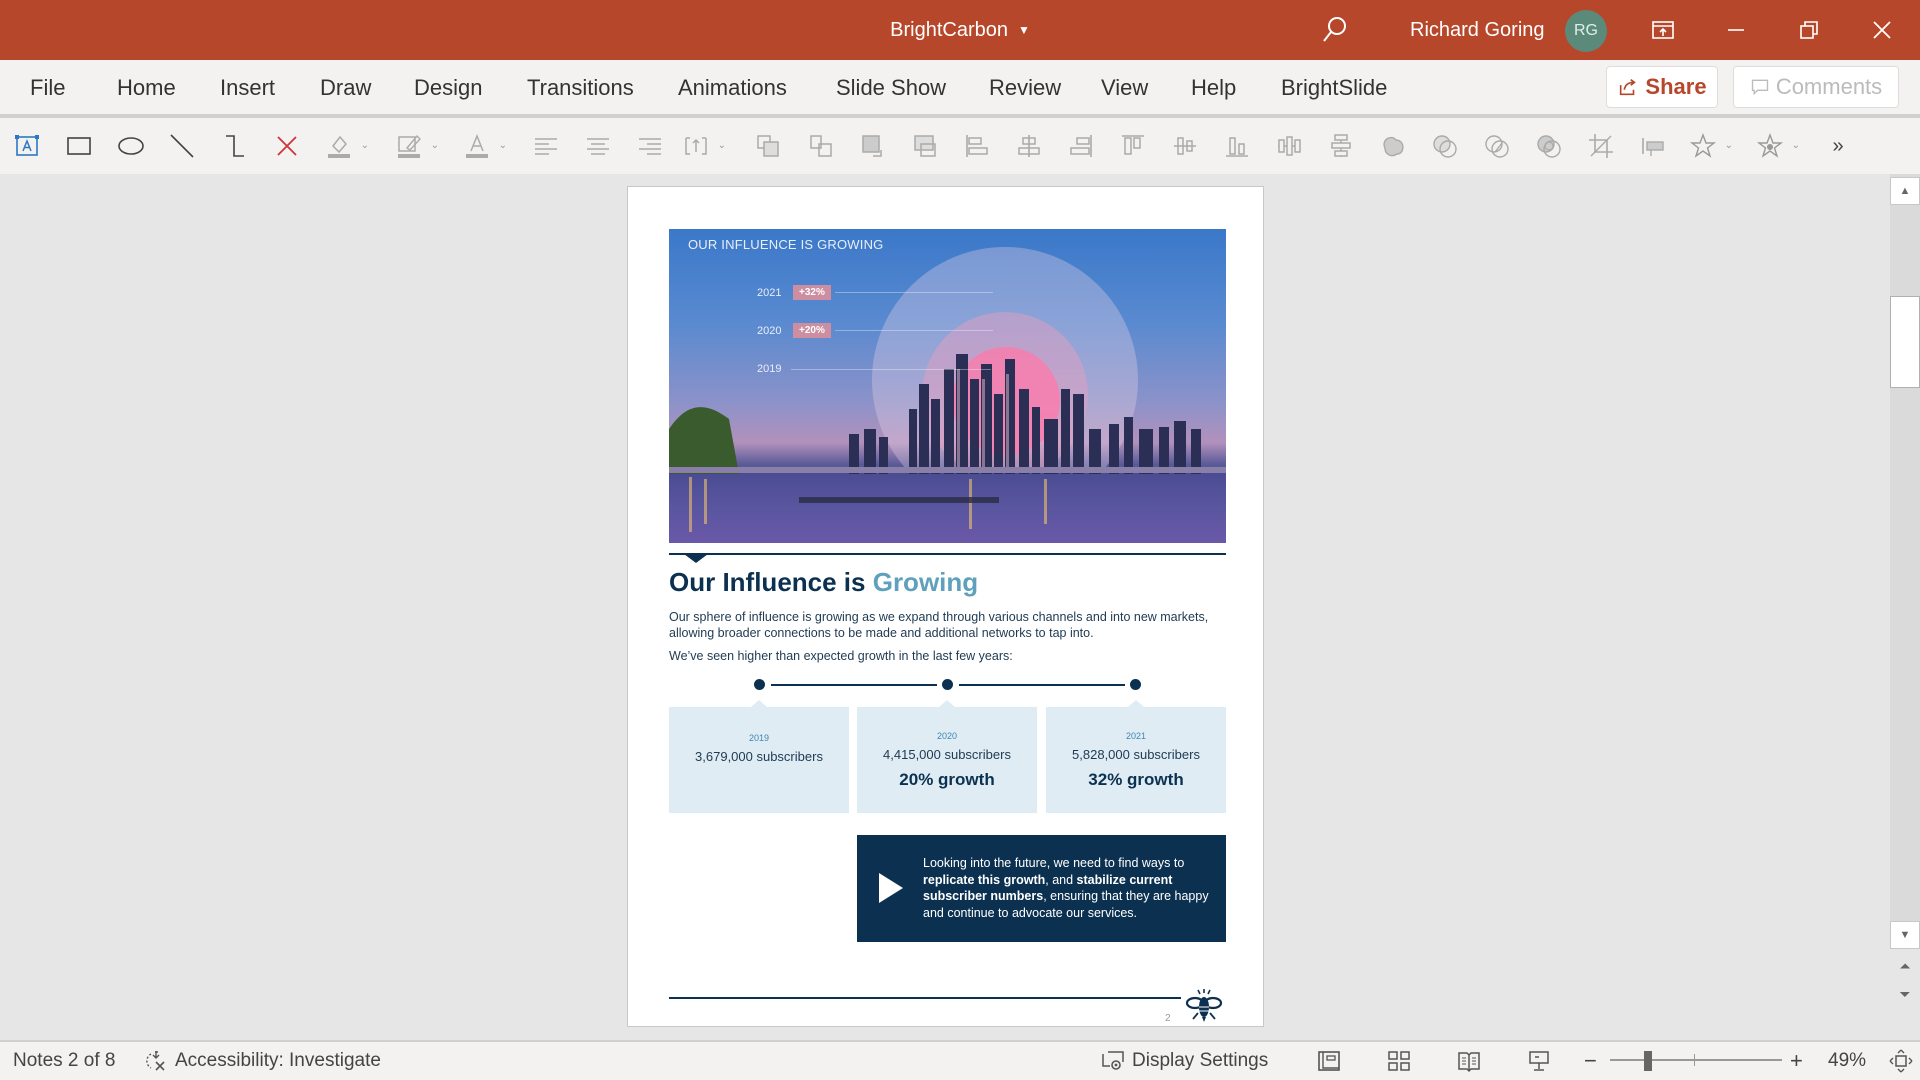 Image resolution: width=1920 pixels, height=1080 pixels. Describe the element at coordinates (448, 88) in the screenshot. I see `tab-design: Design` at that location.